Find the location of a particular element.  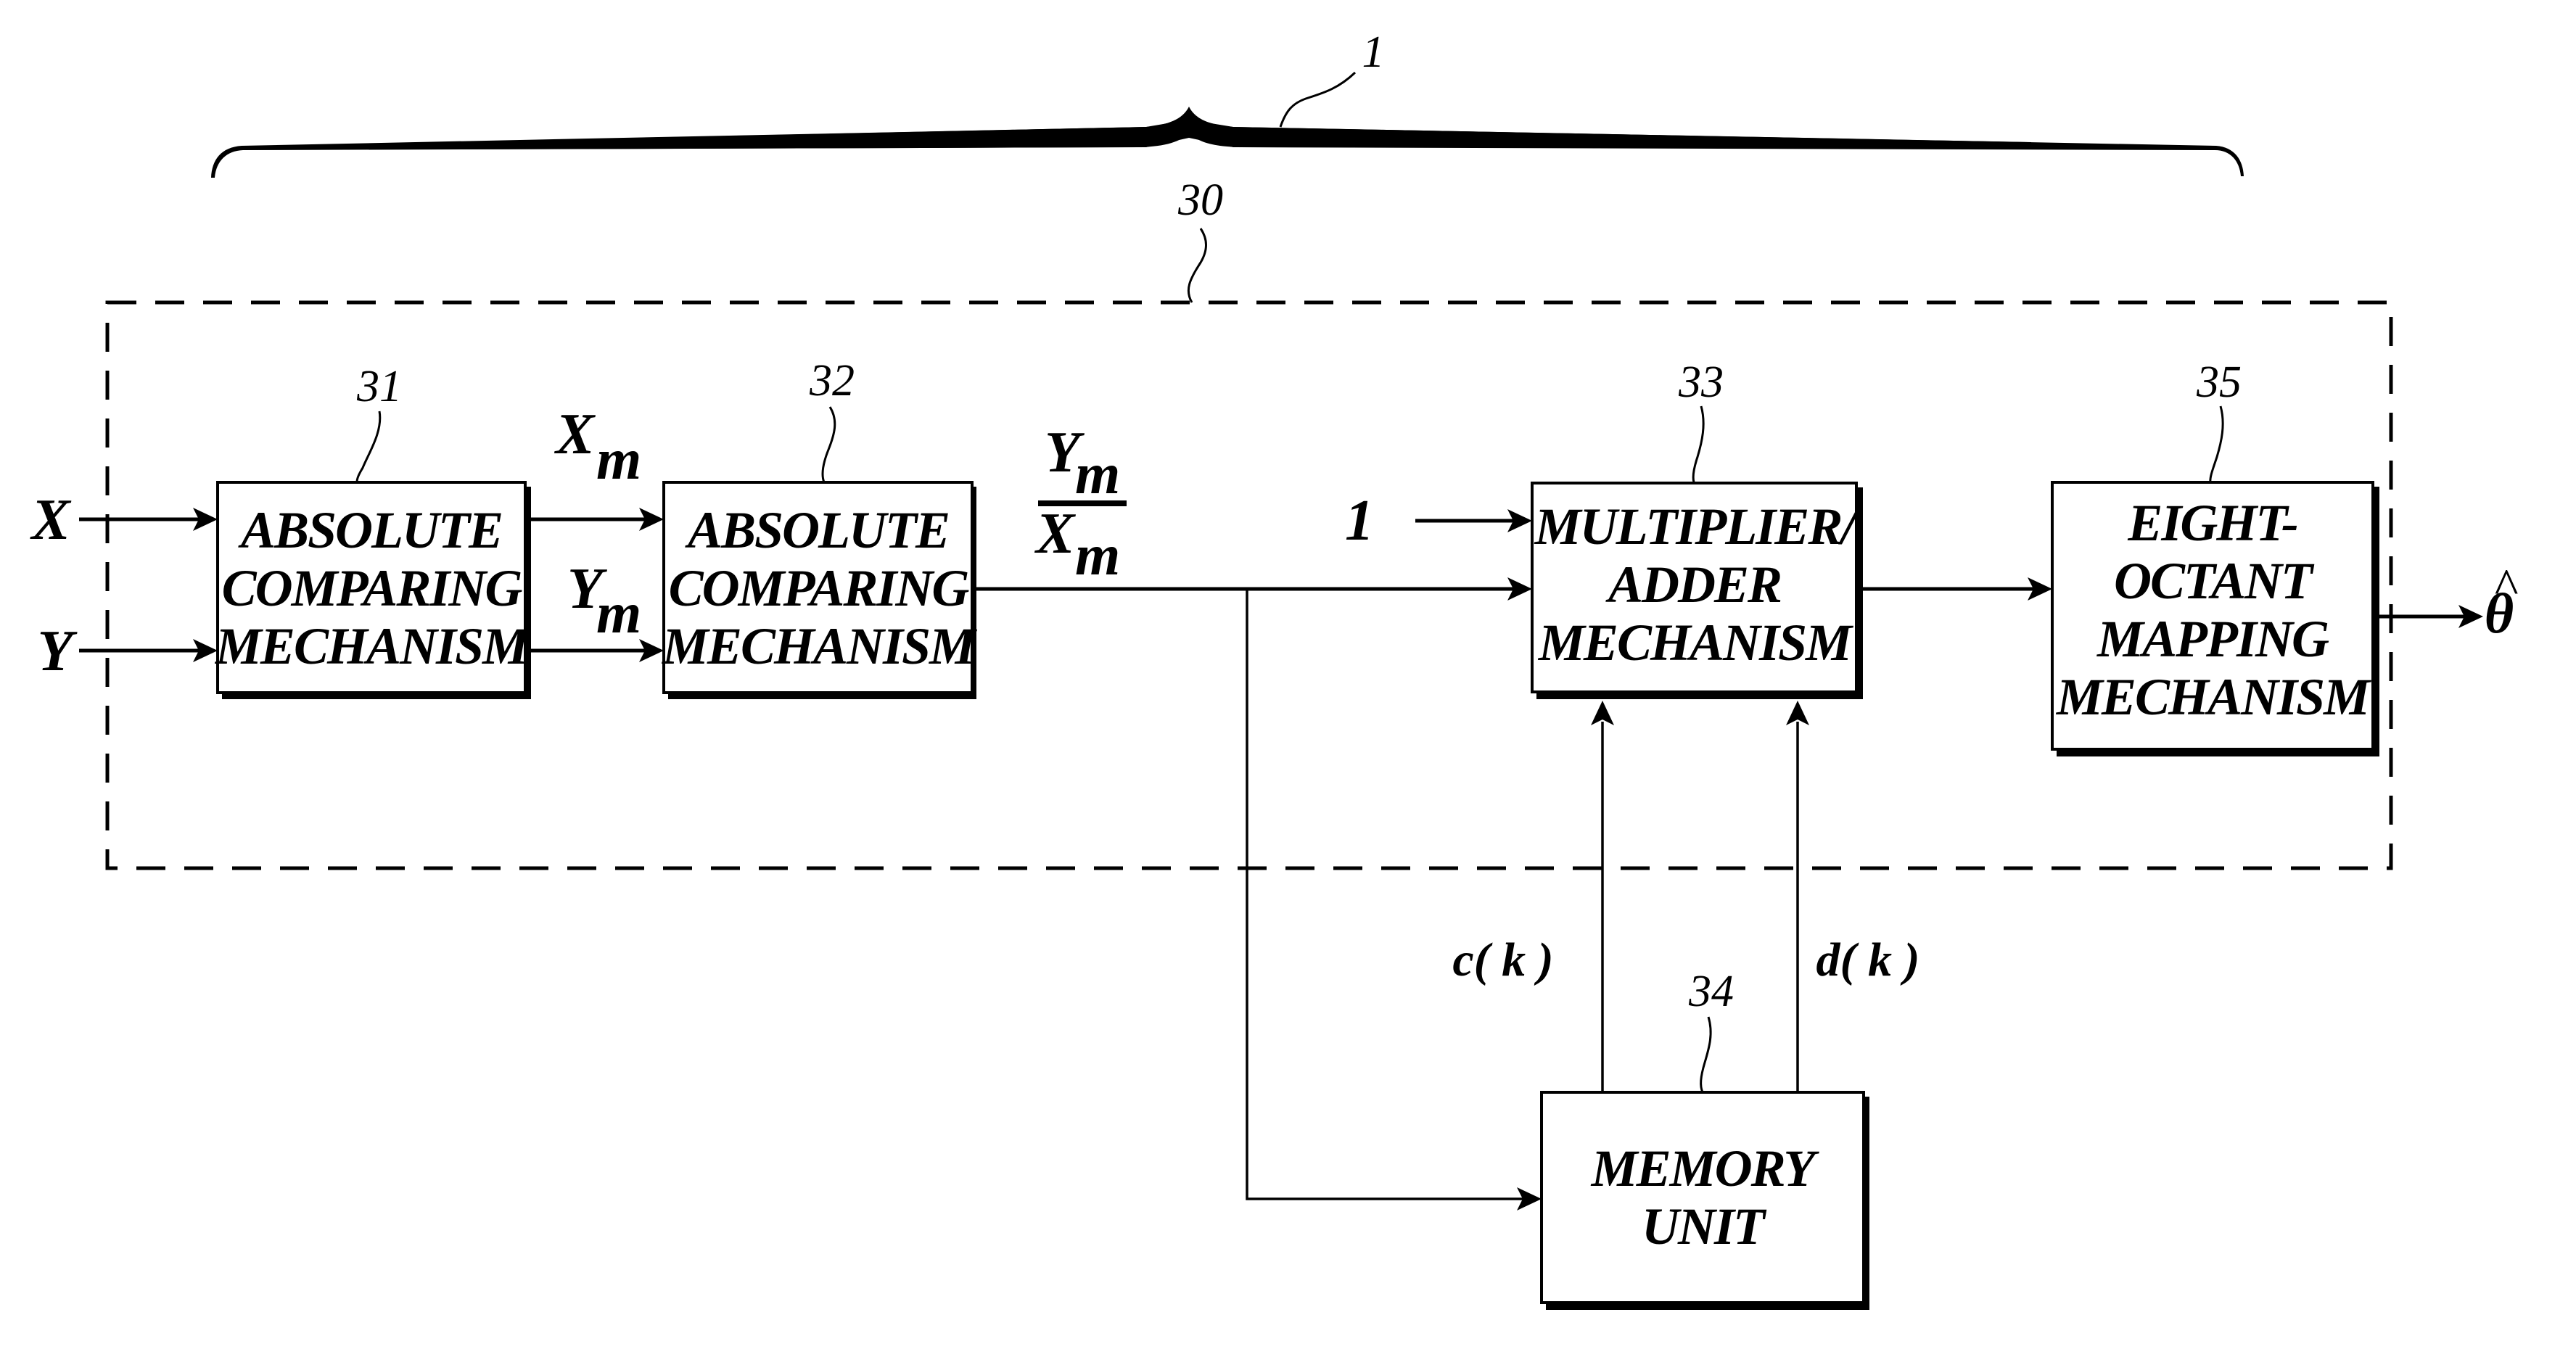

block-31-line-1: ABSOLUTE is located at coordinates (370, 530).